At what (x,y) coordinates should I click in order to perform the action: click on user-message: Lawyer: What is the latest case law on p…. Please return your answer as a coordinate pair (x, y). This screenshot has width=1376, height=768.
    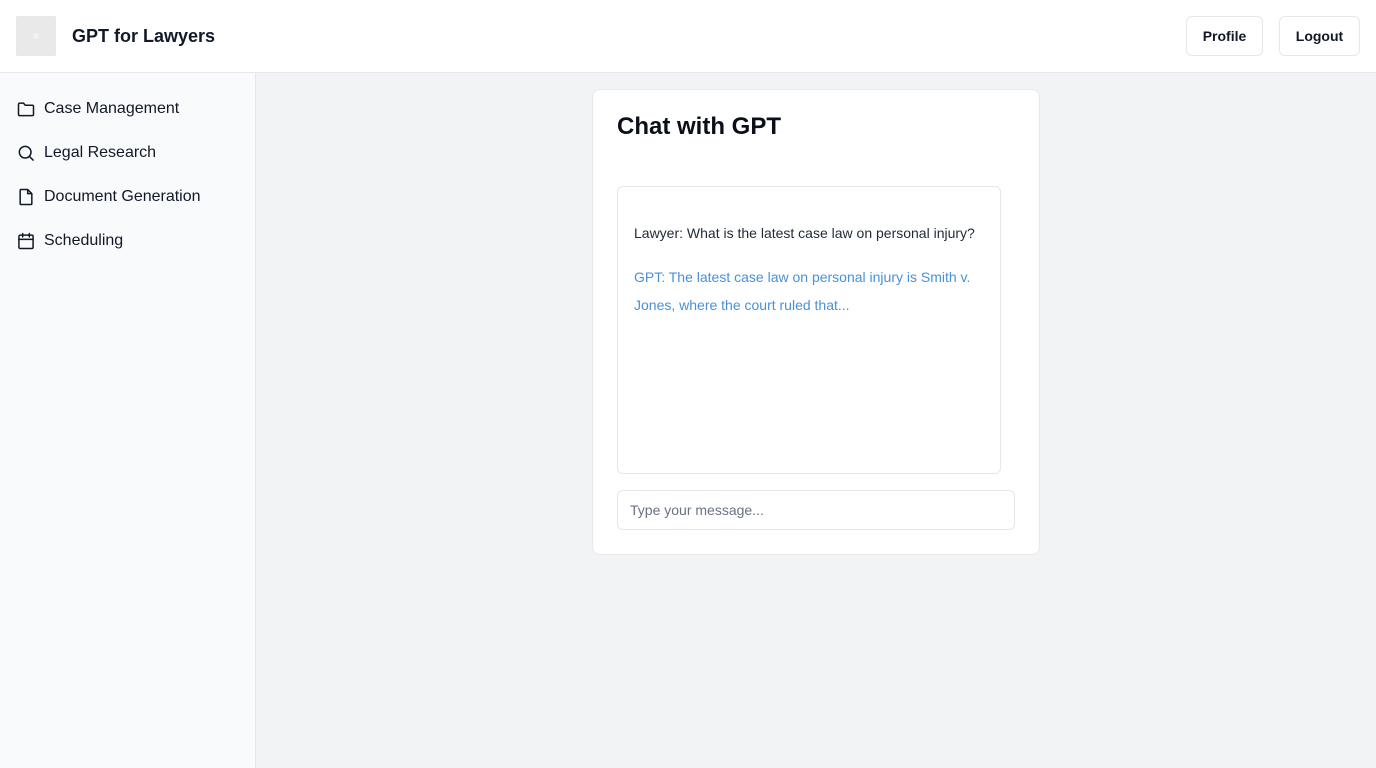
    Looking at the image, I should click on (804, 233).